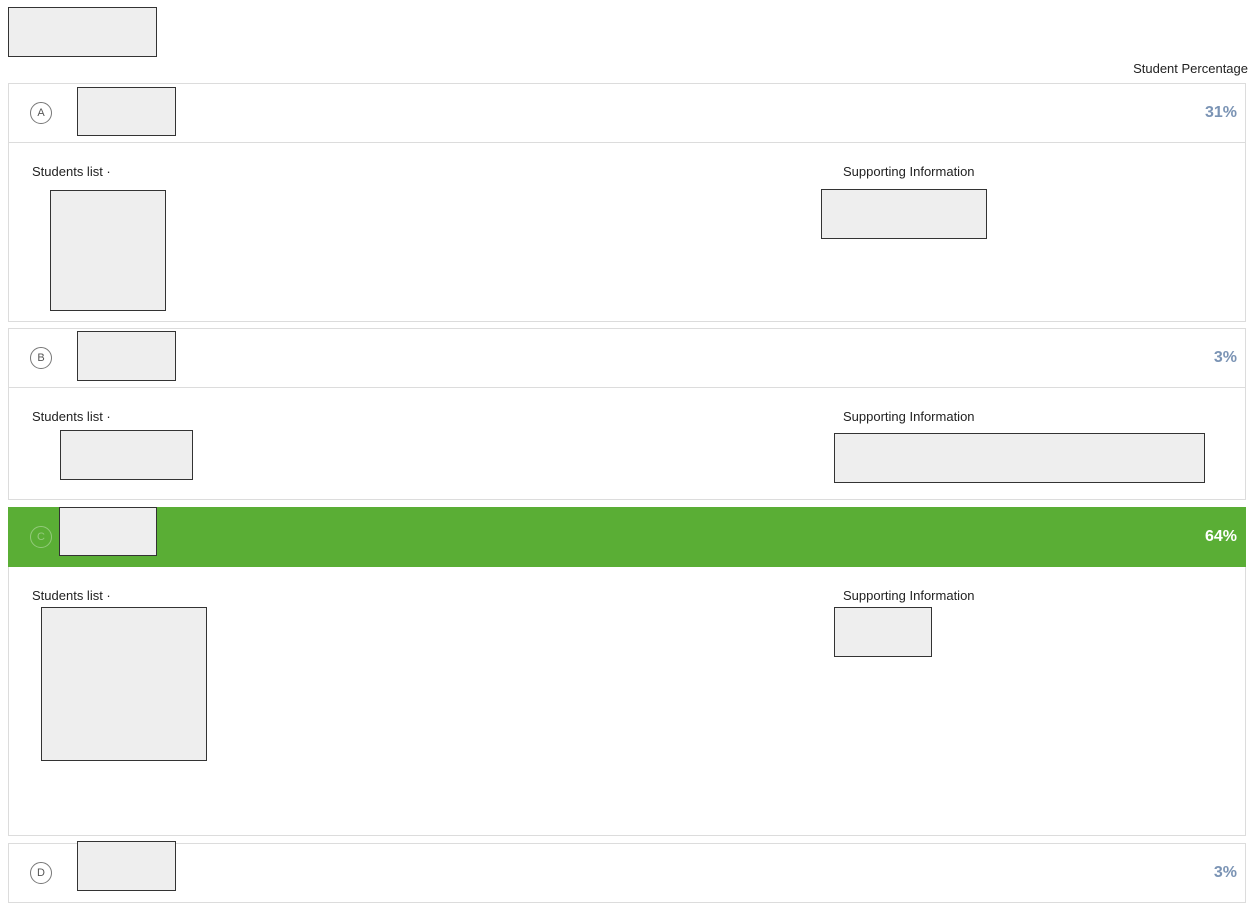  I want to click on option-letter-d-icon: D, so click(41, 873).